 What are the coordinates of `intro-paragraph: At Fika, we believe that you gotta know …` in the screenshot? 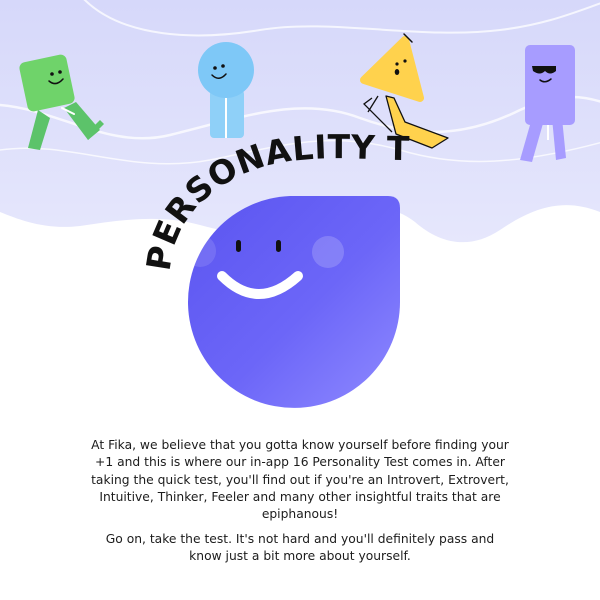 It's located at (300, 480).